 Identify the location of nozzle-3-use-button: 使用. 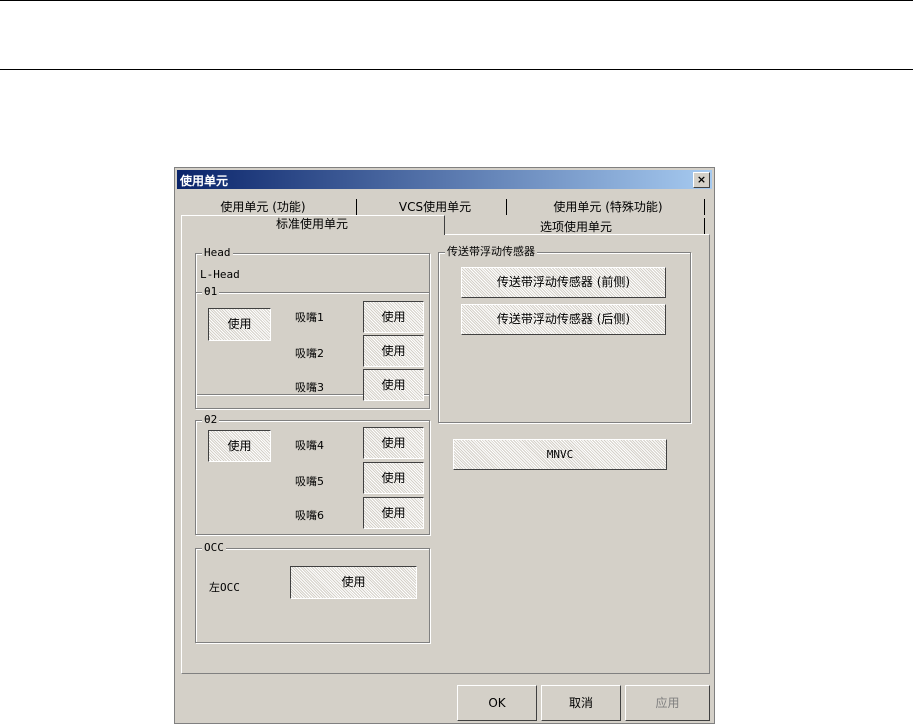
(393, 385).